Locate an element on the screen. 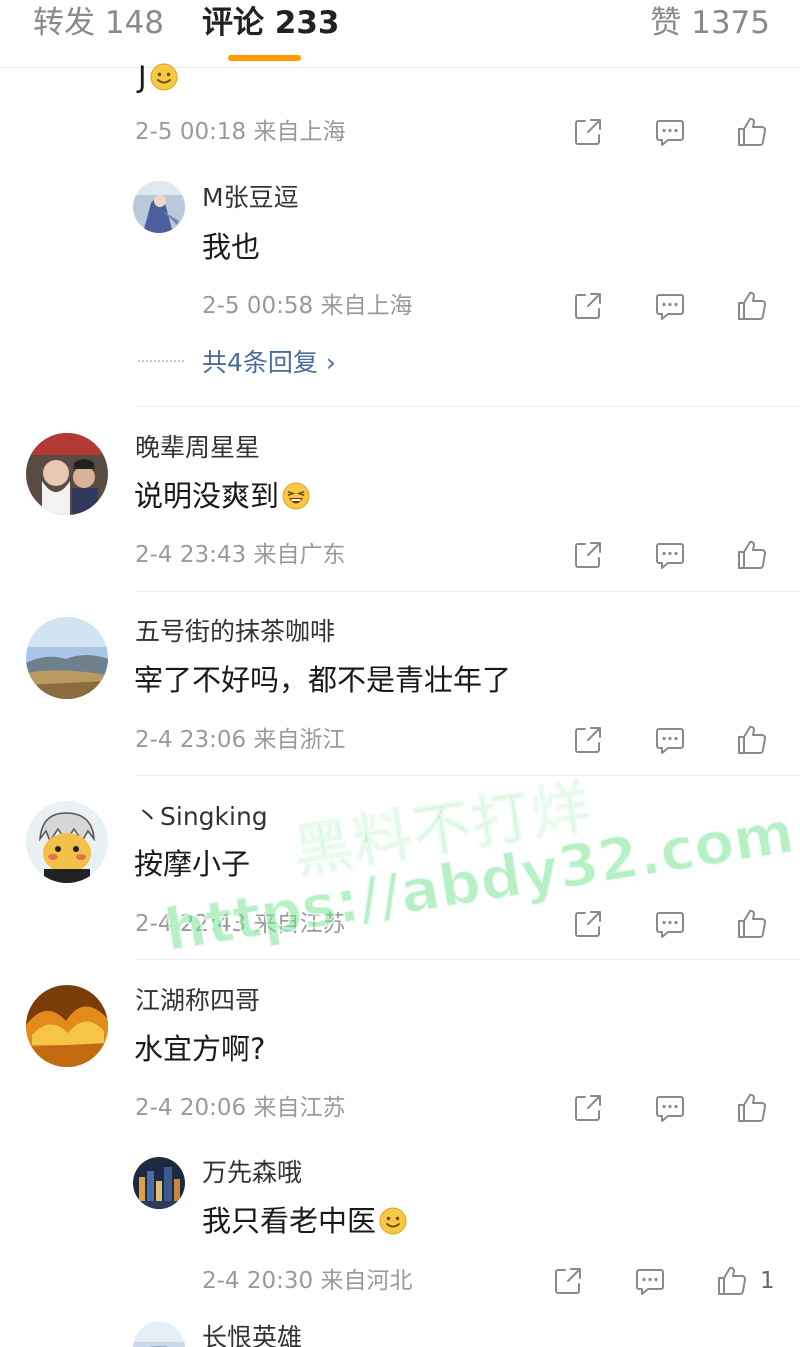 This screenshot has height=1347, width=800. more-replies-link: 共4条回复 › is located at coordinates (237, 363).